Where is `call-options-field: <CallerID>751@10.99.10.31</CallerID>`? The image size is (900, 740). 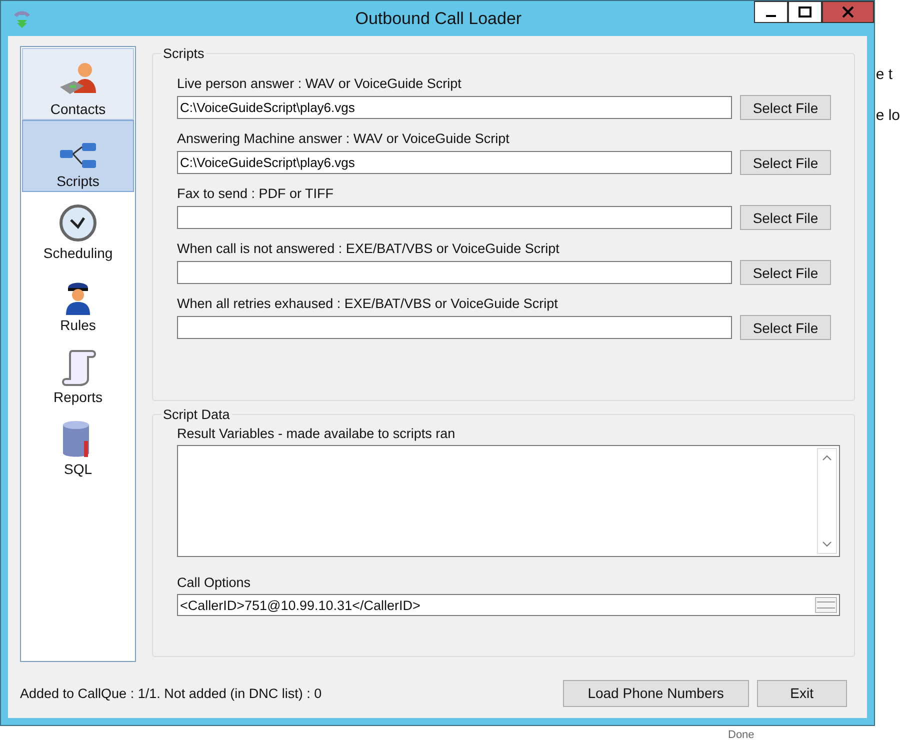
call-options-field: <CallerID>751@10.99.10.31</CallerID> is located at coordinates (508, 605).